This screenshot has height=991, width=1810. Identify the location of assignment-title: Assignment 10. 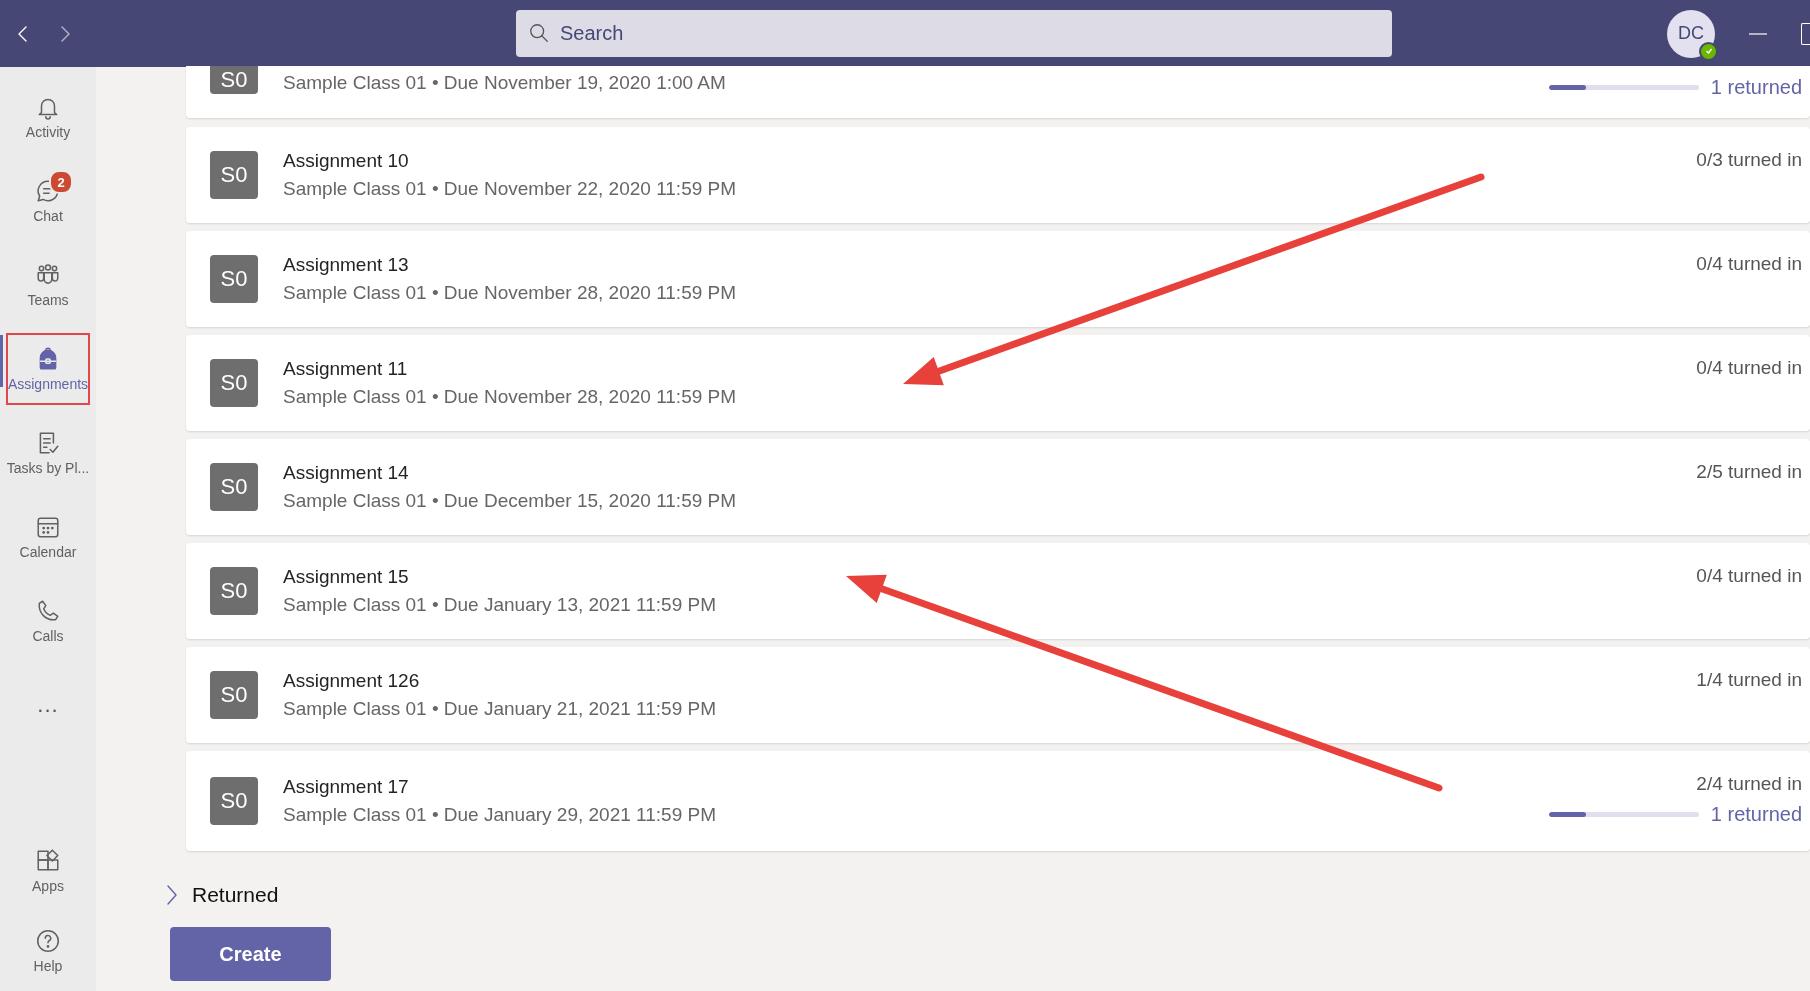
(346, 161).